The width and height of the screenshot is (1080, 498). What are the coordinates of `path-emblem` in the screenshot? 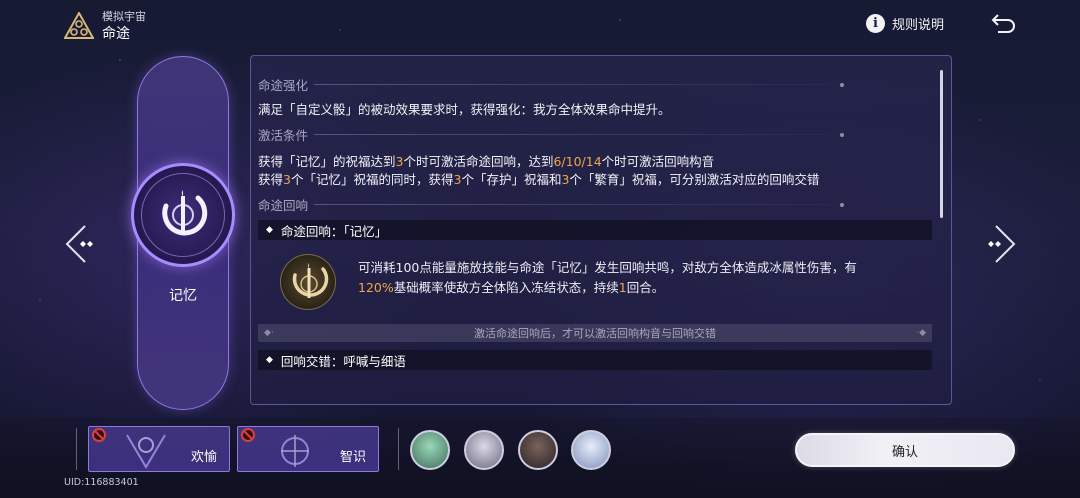 It's located at (183, 215).